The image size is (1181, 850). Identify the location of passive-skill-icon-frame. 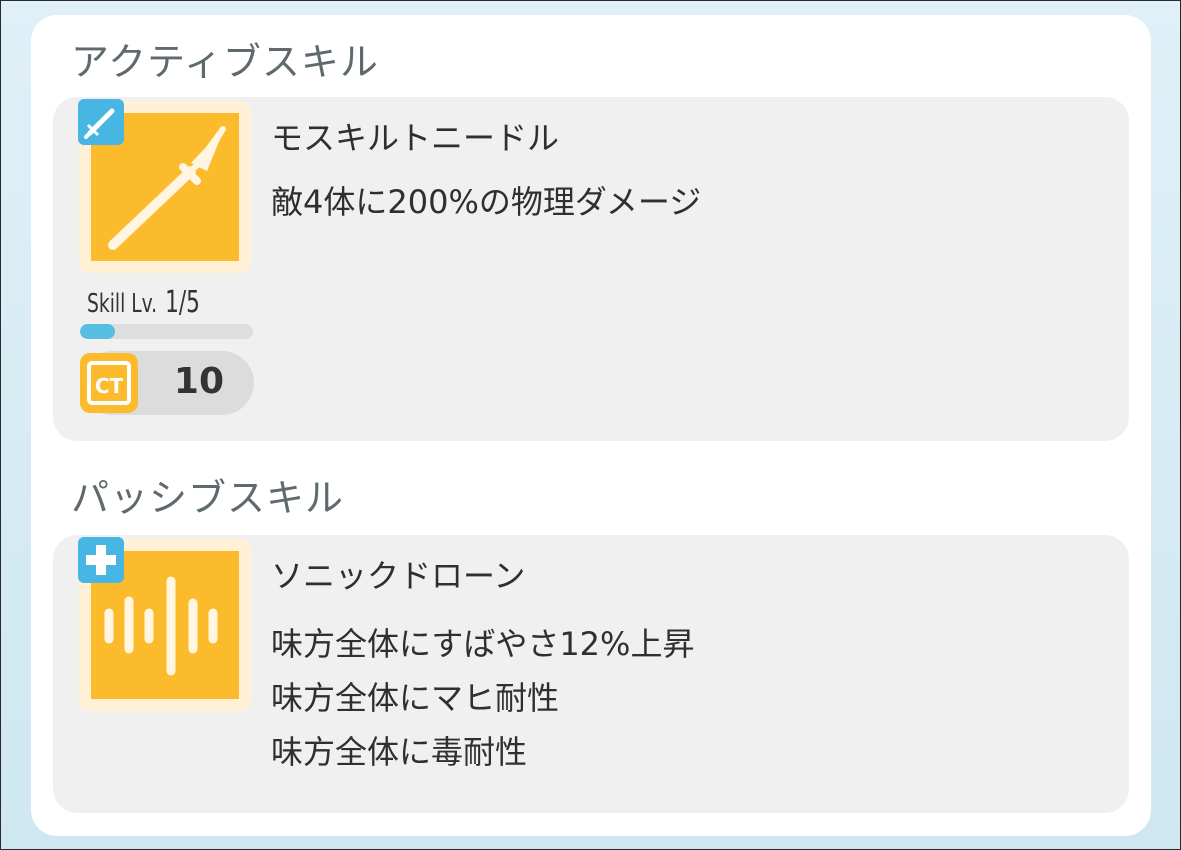
(164, 624).